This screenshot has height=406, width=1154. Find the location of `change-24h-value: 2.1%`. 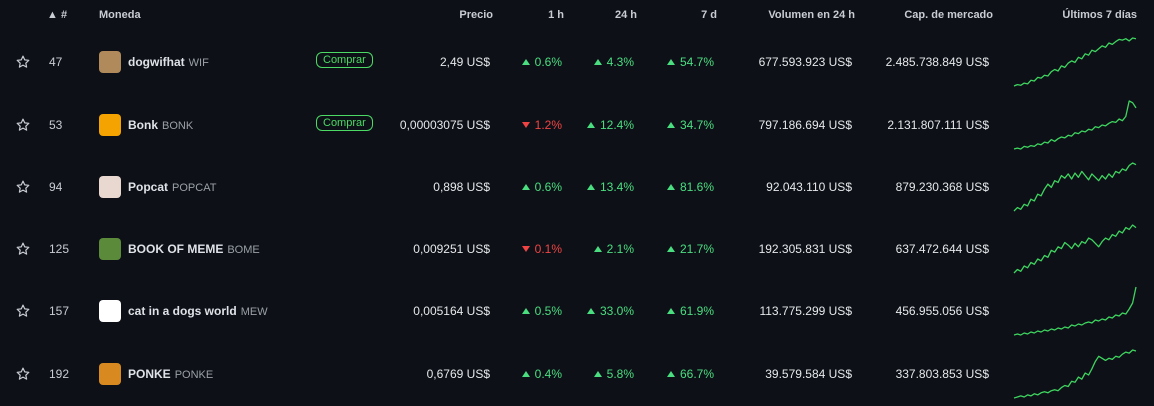

change-24h-value: 2.1% is located at coordinates (620, 249).